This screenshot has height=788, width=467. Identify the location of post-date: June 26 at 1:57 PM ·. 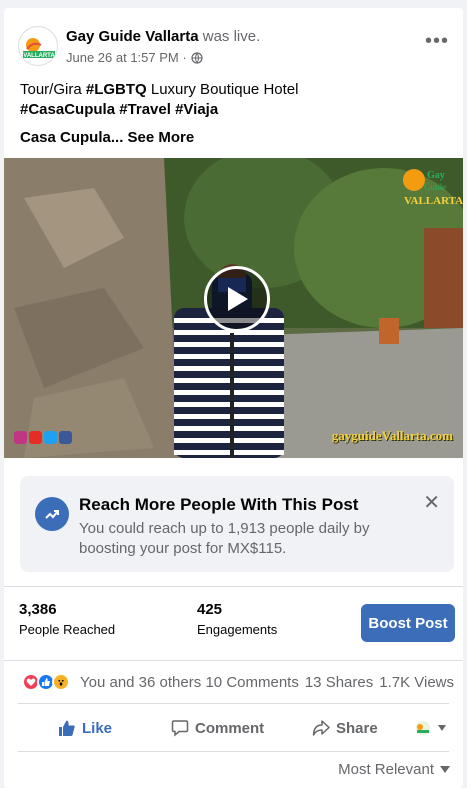
(134, 57).